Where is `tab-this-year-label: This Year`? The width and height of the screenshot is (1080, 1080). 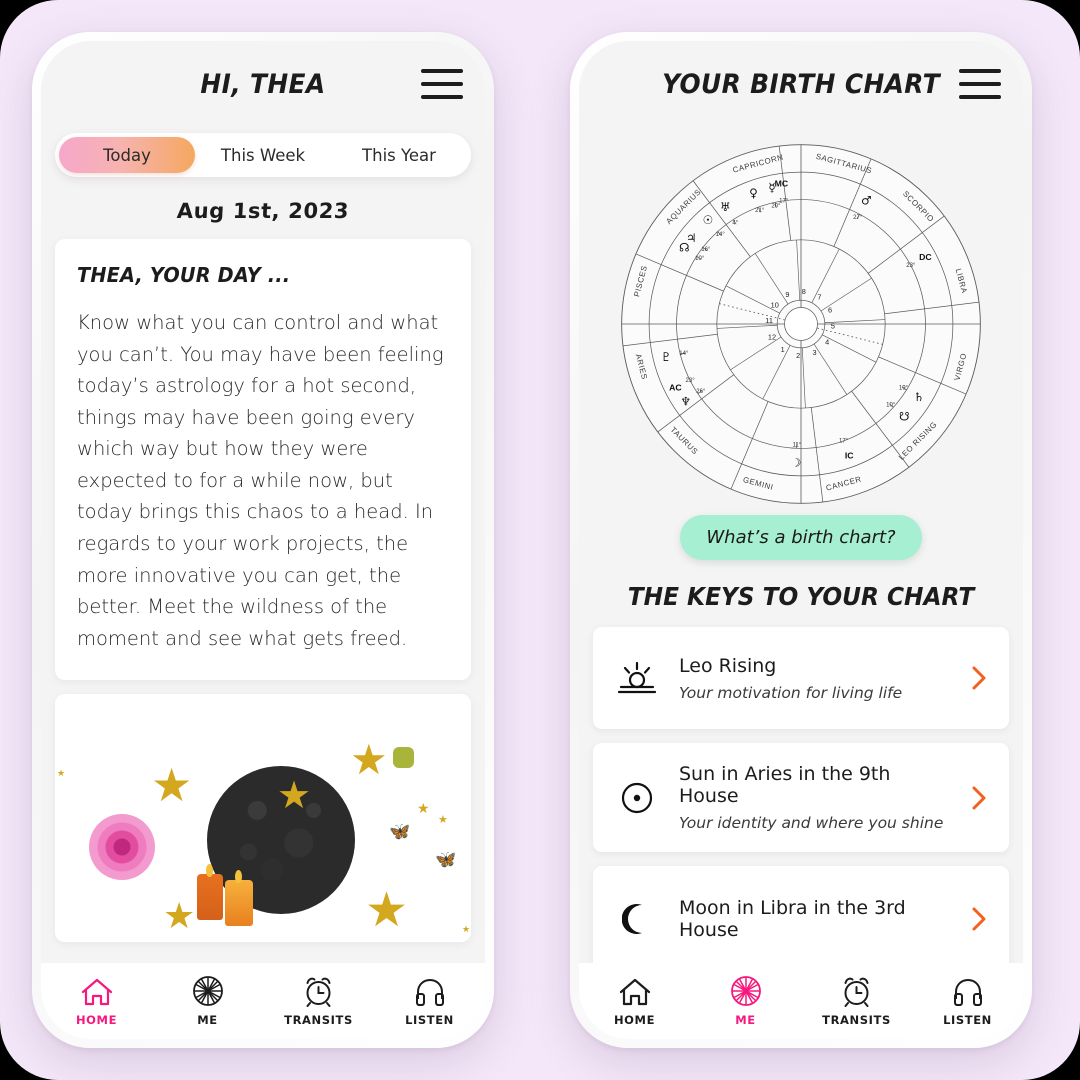
tab-this-year-label: This Year is located at coordinates (399, 155).